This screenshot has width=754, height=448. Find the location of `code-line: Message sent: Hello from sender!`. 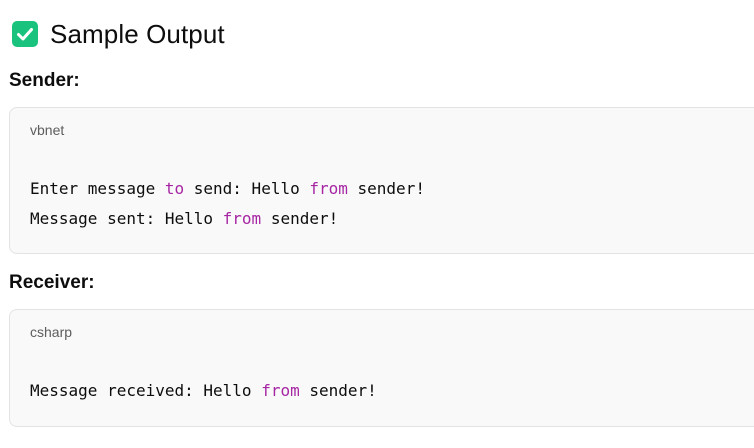

code-line: Message sent: Hello from sender! is located at coordinates (184, 218).